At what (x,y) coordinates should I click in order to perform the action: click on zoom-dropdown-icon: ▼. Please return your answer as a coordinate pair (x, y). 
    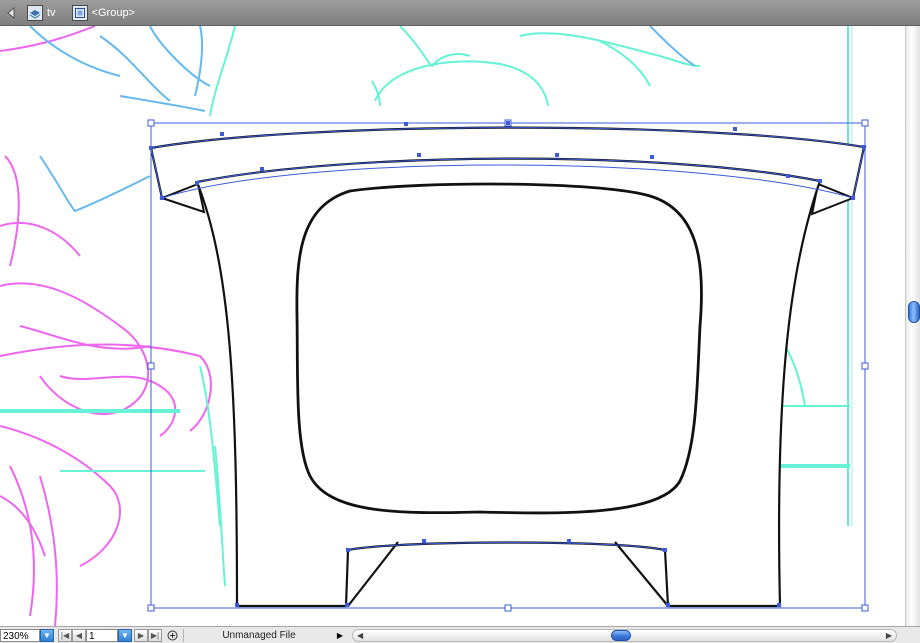
    Looking at the image, I should click on (47, 635).